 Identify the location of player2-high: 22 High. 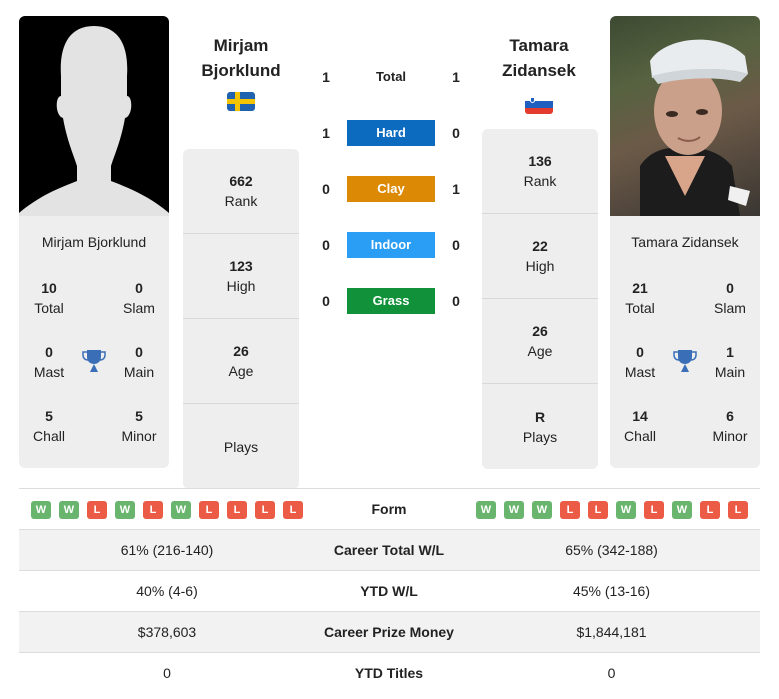
(540, 256).